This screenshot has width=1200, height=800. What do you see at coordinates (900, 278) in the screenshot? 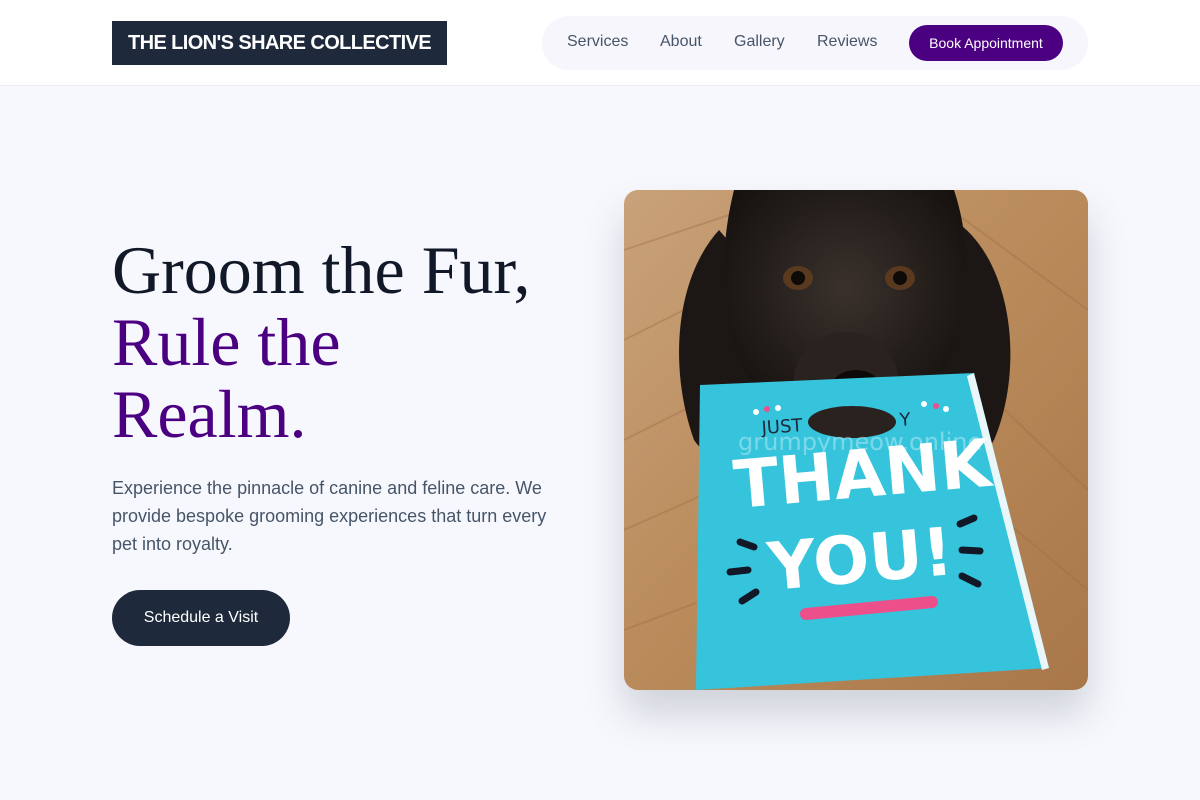
I see `dog-pupil-right` at bounding box center [900, 278].